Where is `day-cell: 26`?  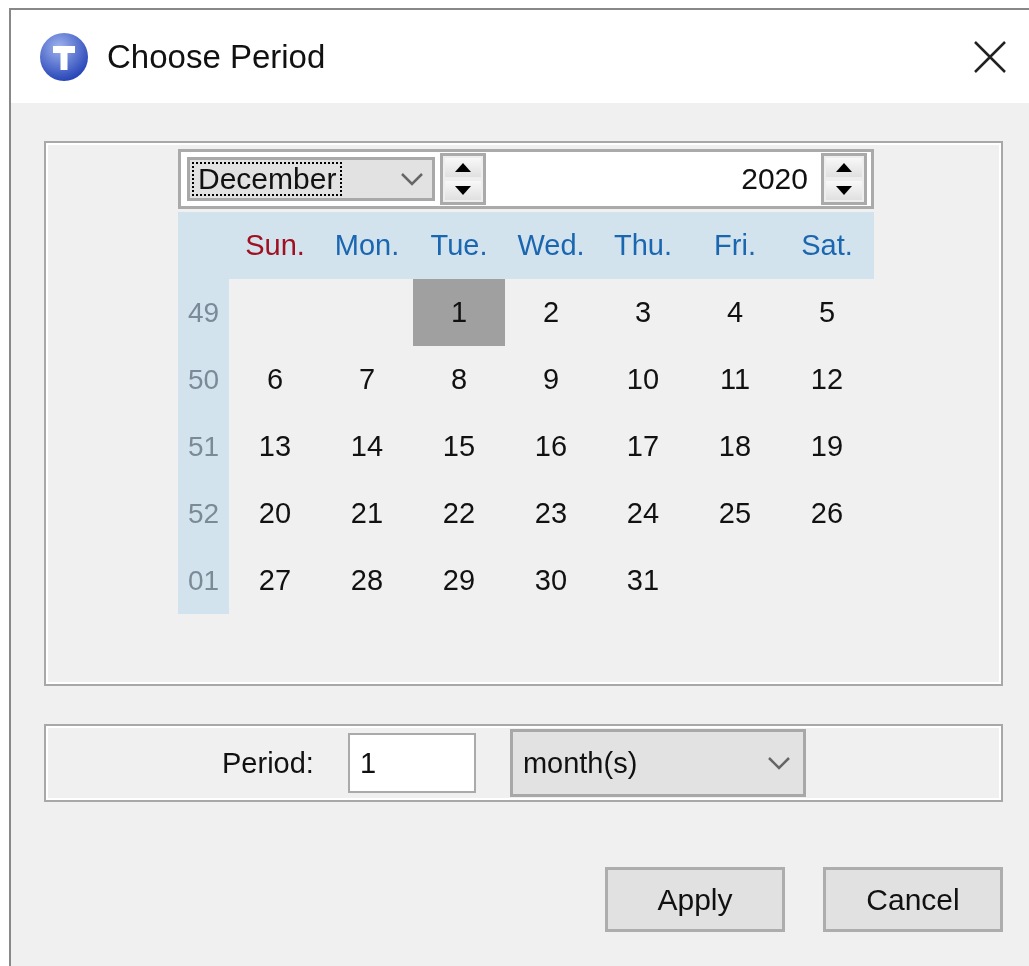 day-cell: 26 is located at coordinates (827, 513).